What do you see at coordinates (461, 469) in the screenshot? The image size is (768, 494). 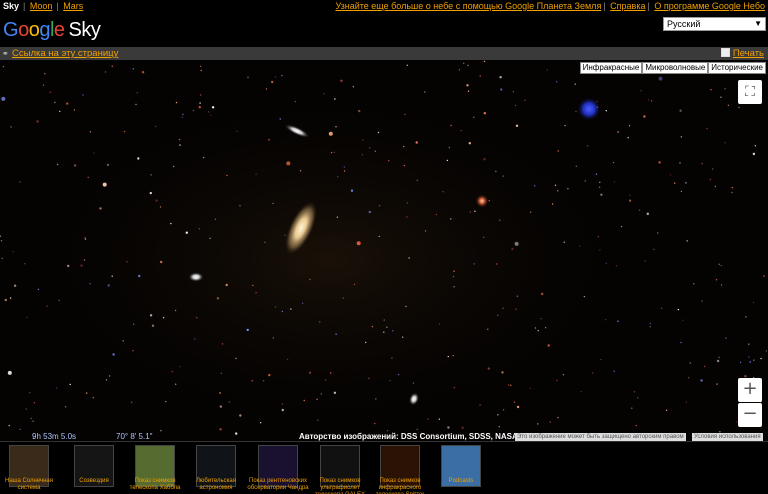 I see `tour-podcasts: Podcasts` at bounding box center [461, 469].